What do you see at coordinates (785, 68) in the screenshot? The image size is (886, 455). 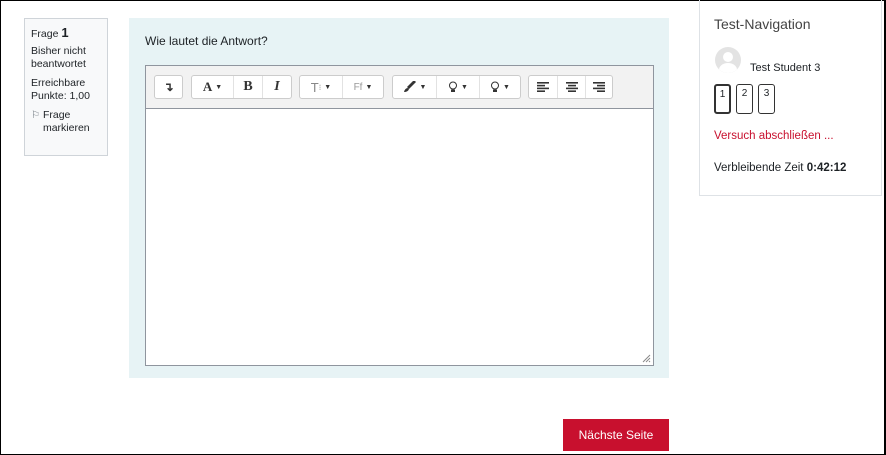 I see `user-name: Test Student 3` at bounding box center [785, 68].